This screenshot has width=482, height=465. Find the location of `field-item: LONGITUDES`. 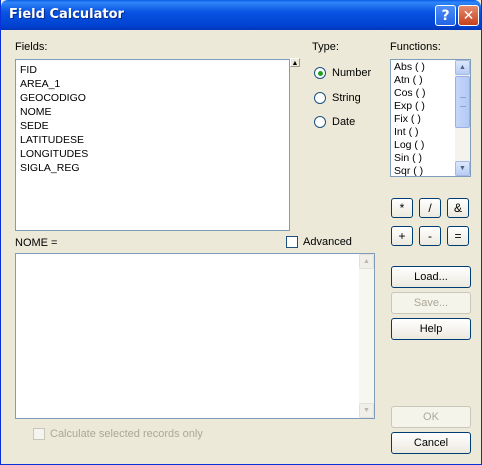

field-item: LONGITUDES is located at coordinates (152, 154).